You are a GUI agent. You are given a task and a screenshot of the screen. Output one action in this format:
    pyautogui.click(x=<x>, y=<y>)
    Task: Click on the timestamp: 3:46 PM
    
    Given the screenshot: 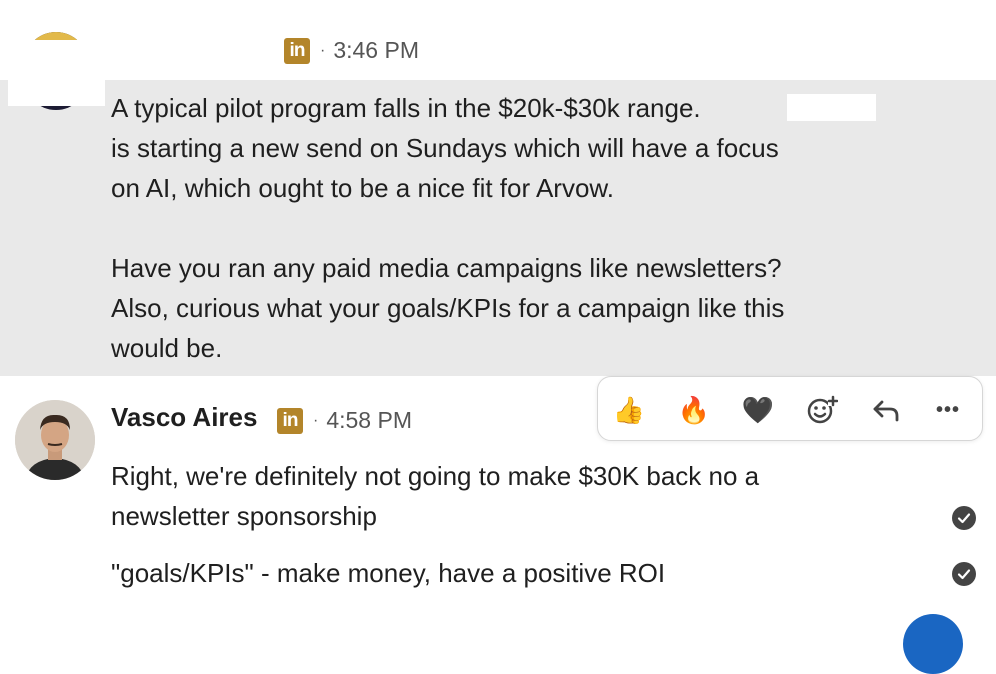 What is the action you would take?
    pyautogui.click(x=376, y=50)
    